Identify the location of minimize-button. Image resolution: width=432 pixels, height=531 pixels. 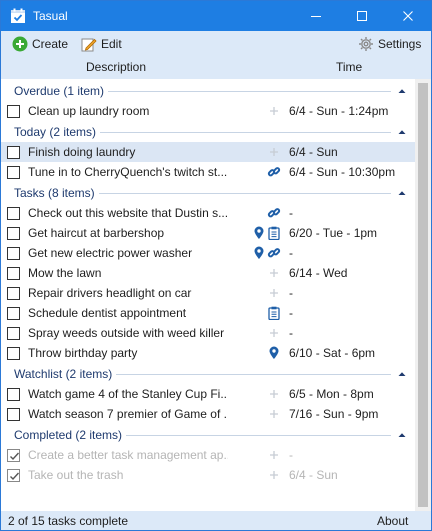
(316, 16).